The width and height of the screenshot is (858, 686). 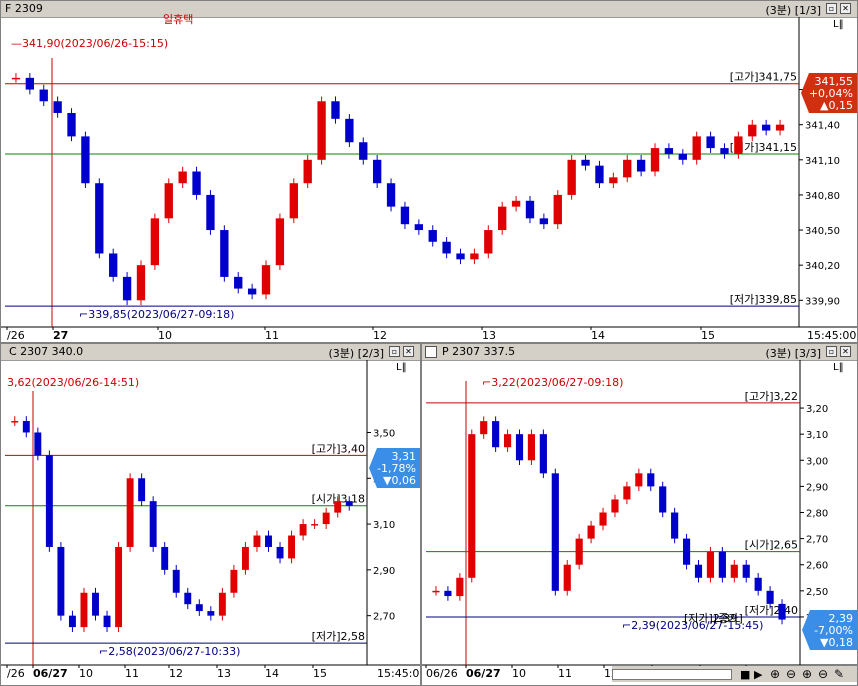 I want to click on x-tick-label: 15, so click(x=708, y=335).